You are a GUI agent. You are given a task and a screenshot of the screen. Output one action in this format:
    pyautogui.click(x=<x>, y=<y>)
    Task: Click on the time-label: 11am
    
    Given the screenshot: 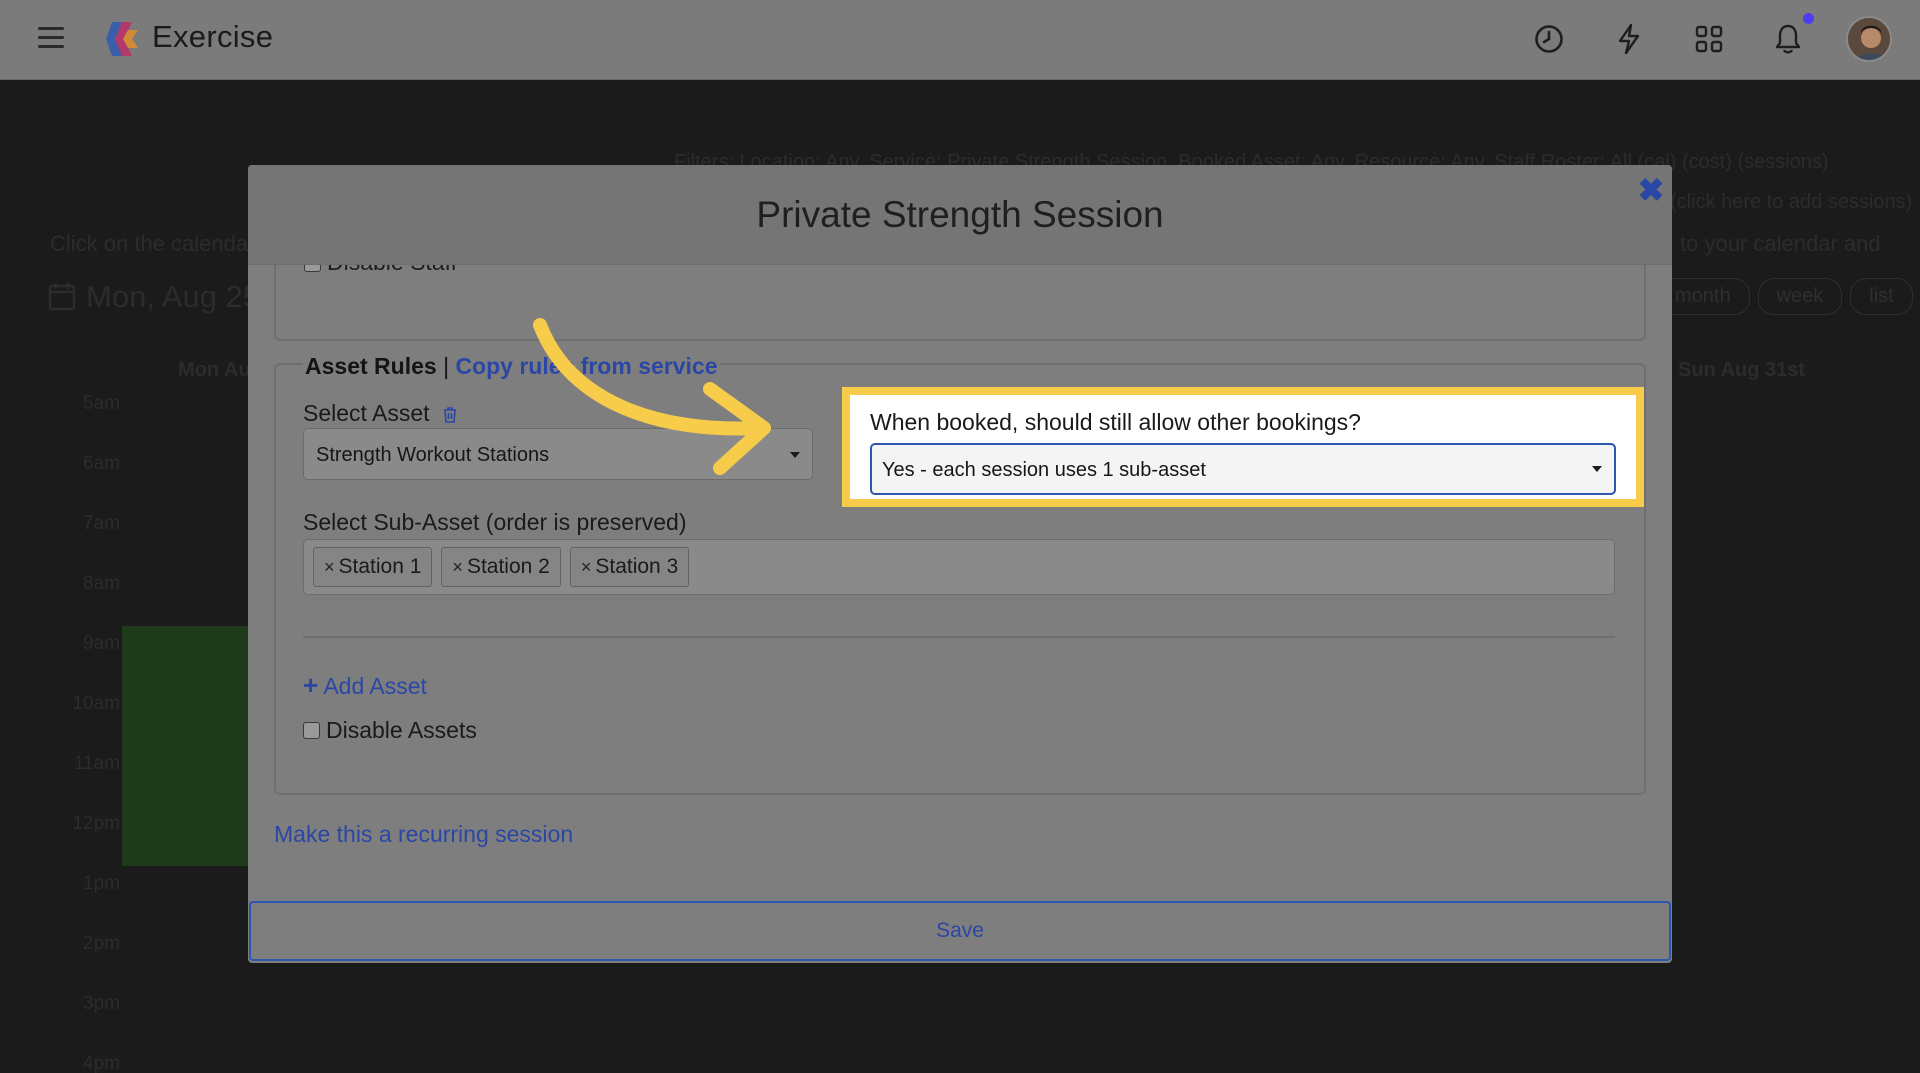 What is the action you would take?
    pyautogui.click(x=96, y=763)
    